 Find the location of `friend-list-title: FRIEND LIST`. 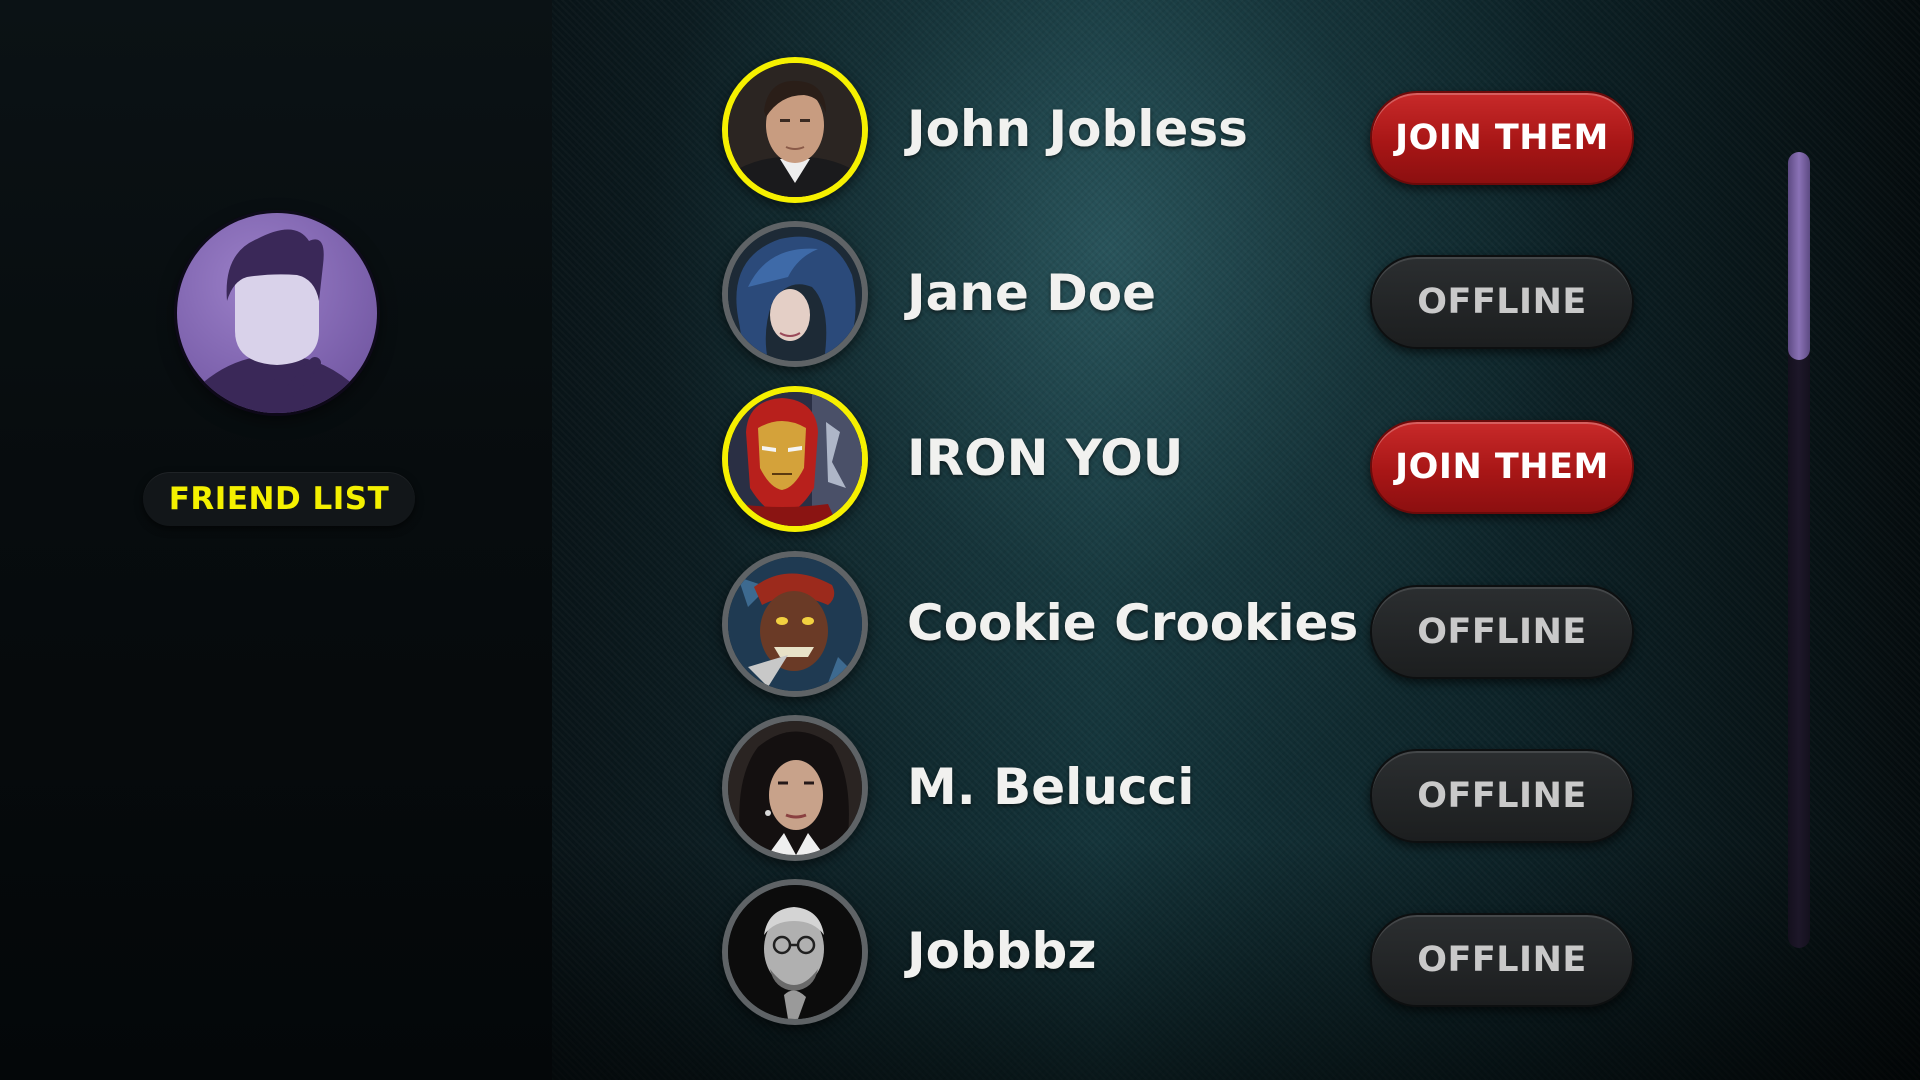

friend-list-title: FRIEND LIST is located at coordinates (279, 499).